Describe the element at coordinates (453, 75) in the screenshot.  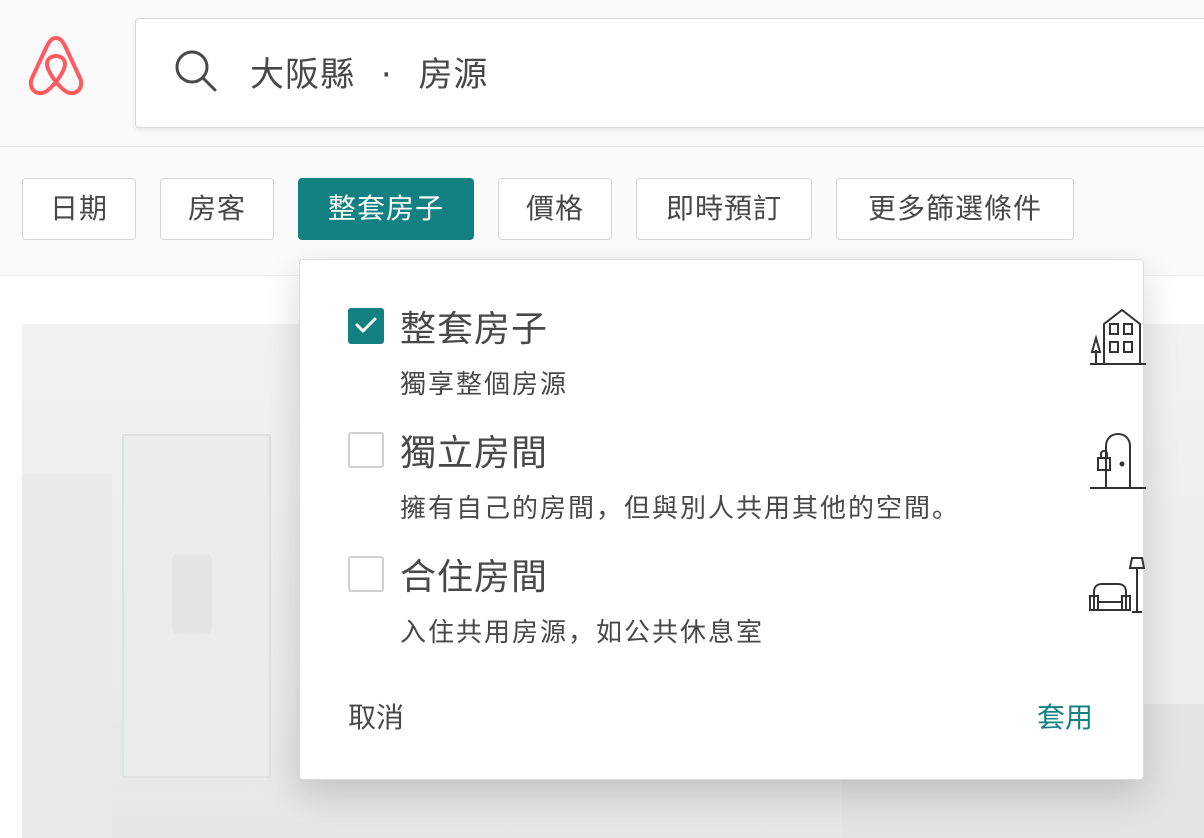
I see `search-category: 房源` at that location.